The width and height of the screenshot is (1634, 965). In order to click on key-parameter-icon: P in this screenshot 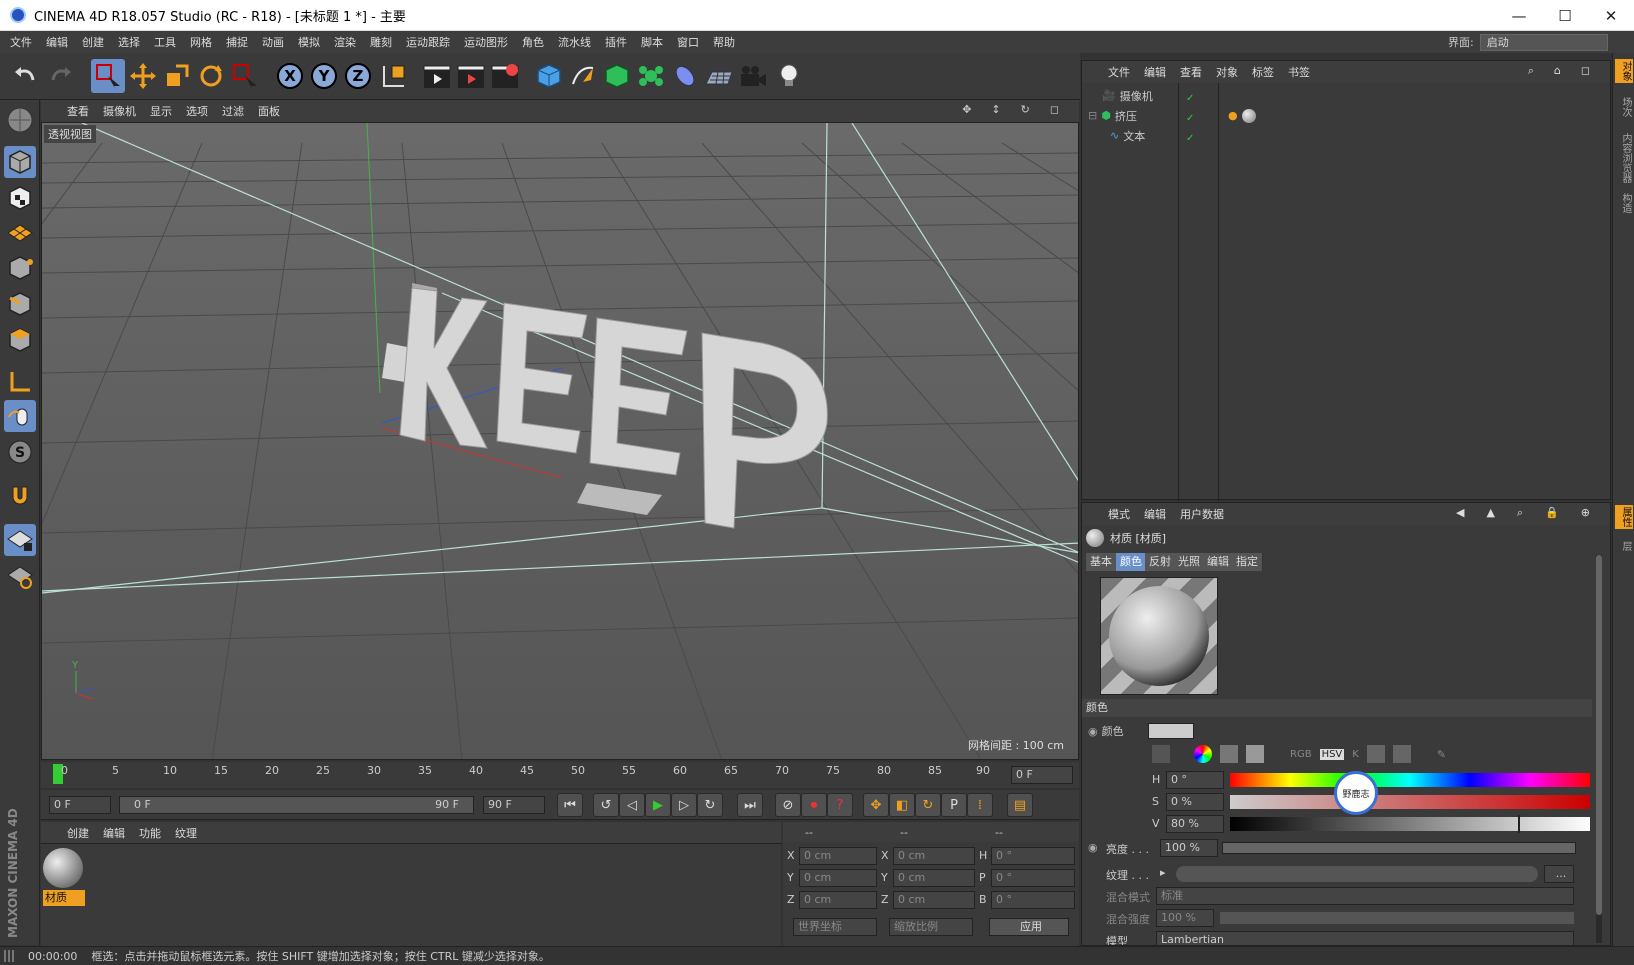, I will do `click(954, 805)`.